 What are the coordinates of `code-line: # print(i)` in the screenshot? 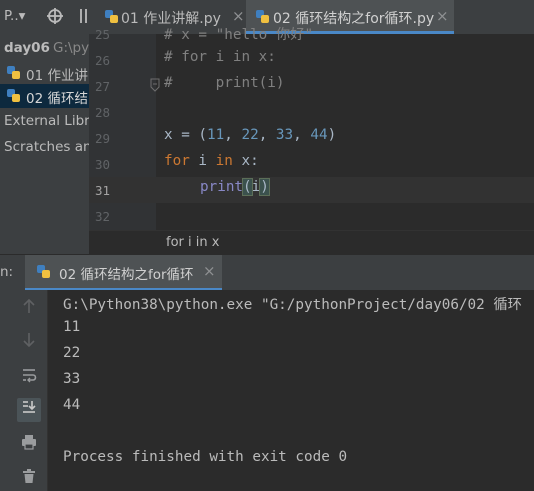 It's located at (224, 83).